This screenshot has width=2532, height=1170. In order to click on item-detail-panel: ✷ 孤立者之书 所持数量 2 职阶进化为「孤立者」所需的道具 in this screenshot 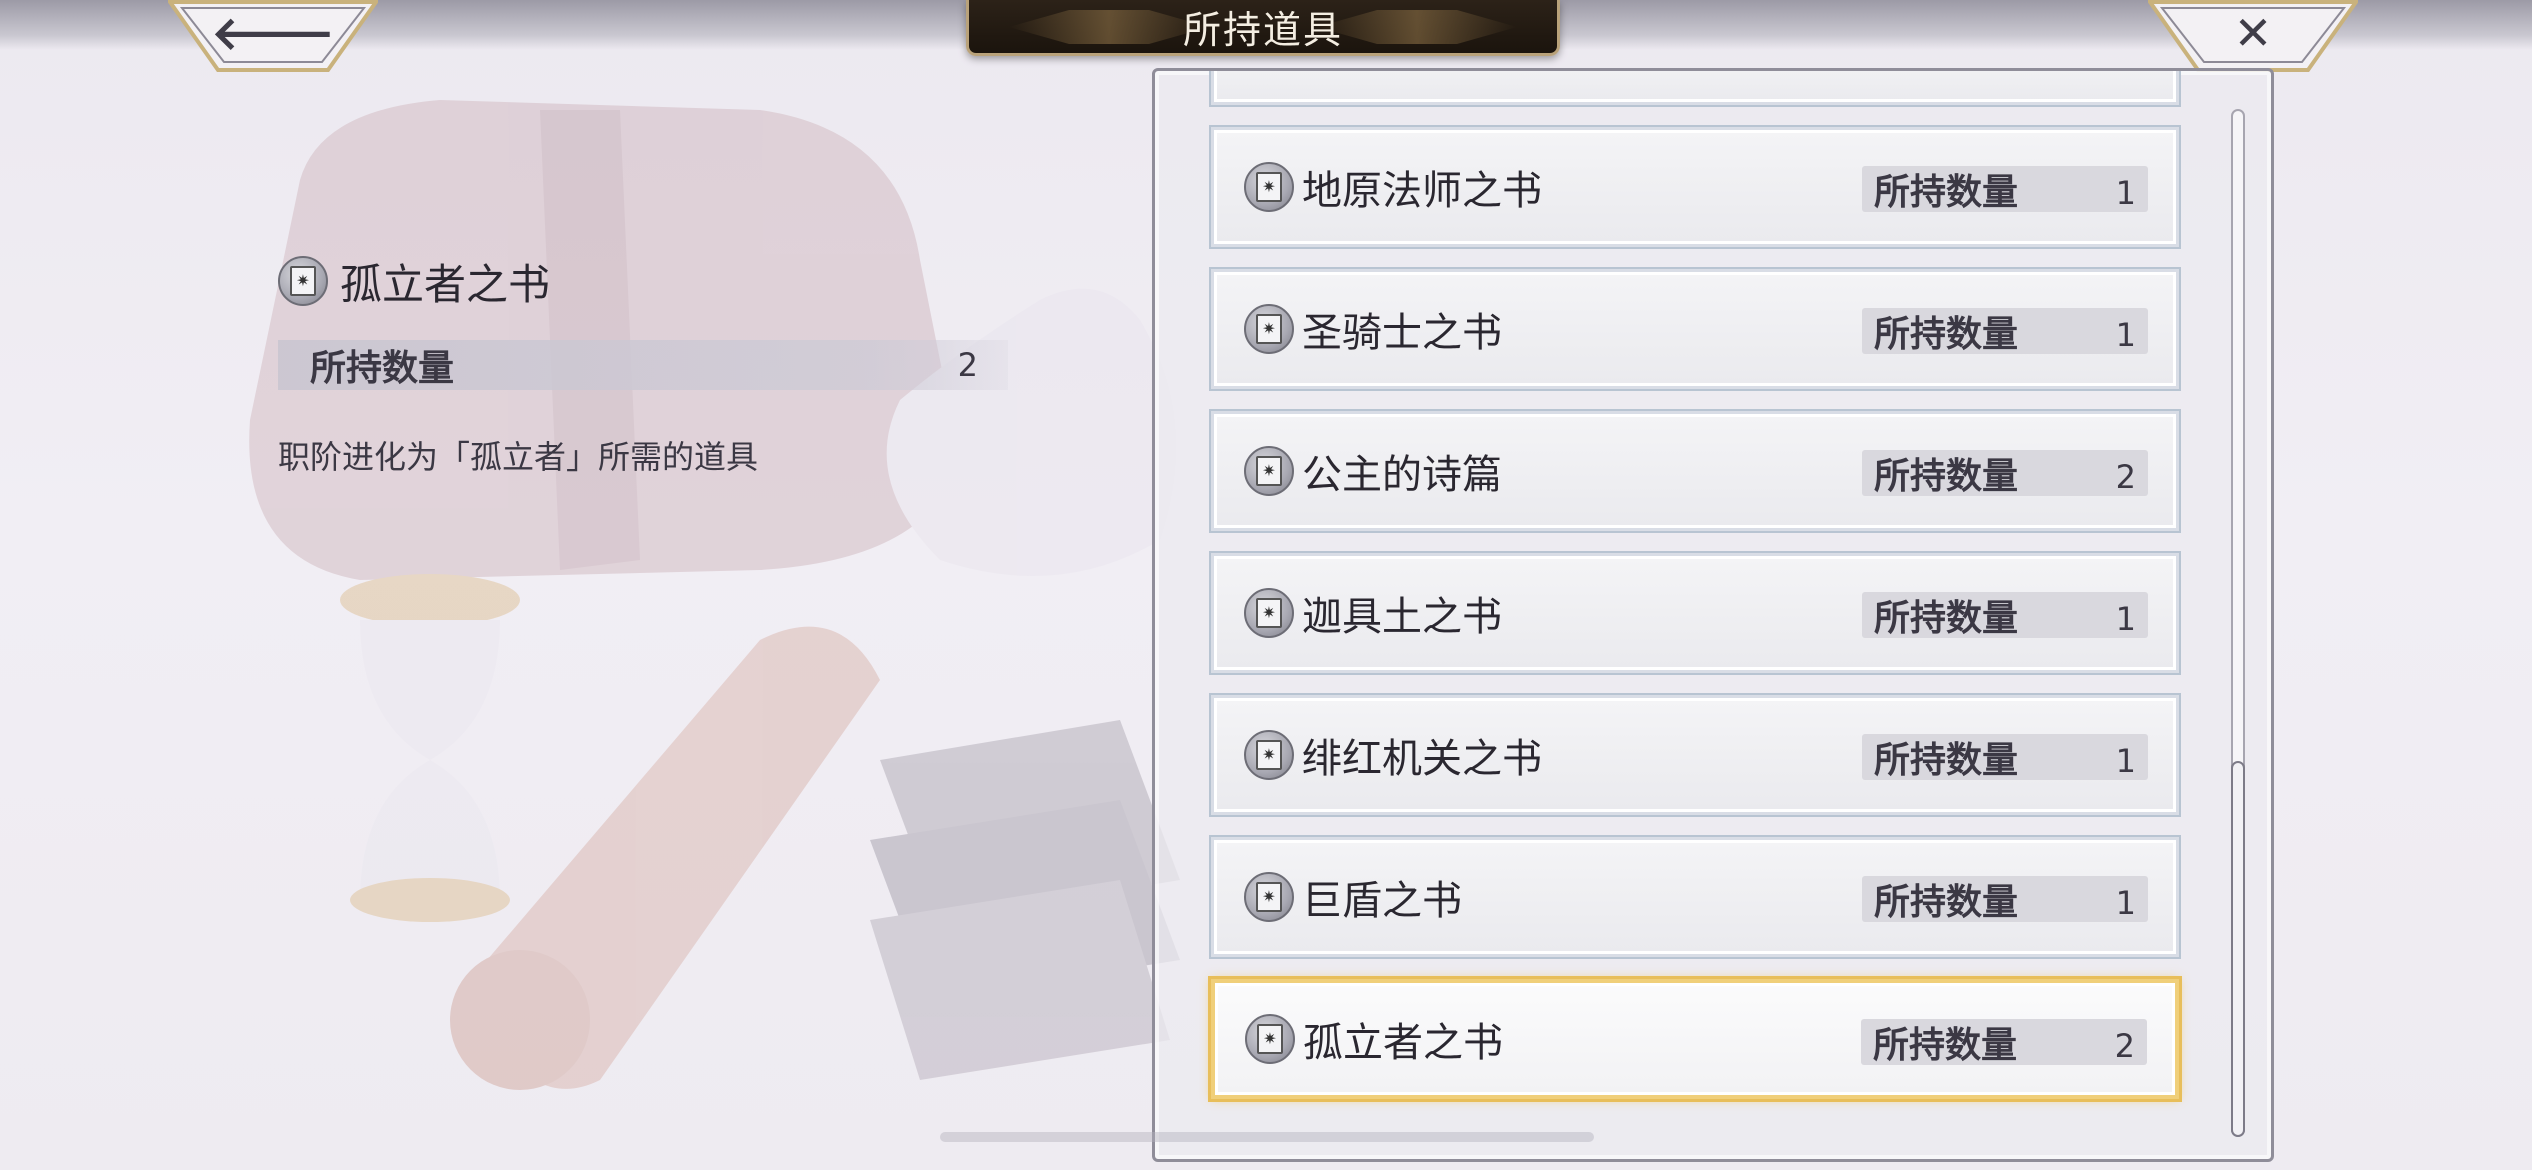, I will do `click(648, 364)`.